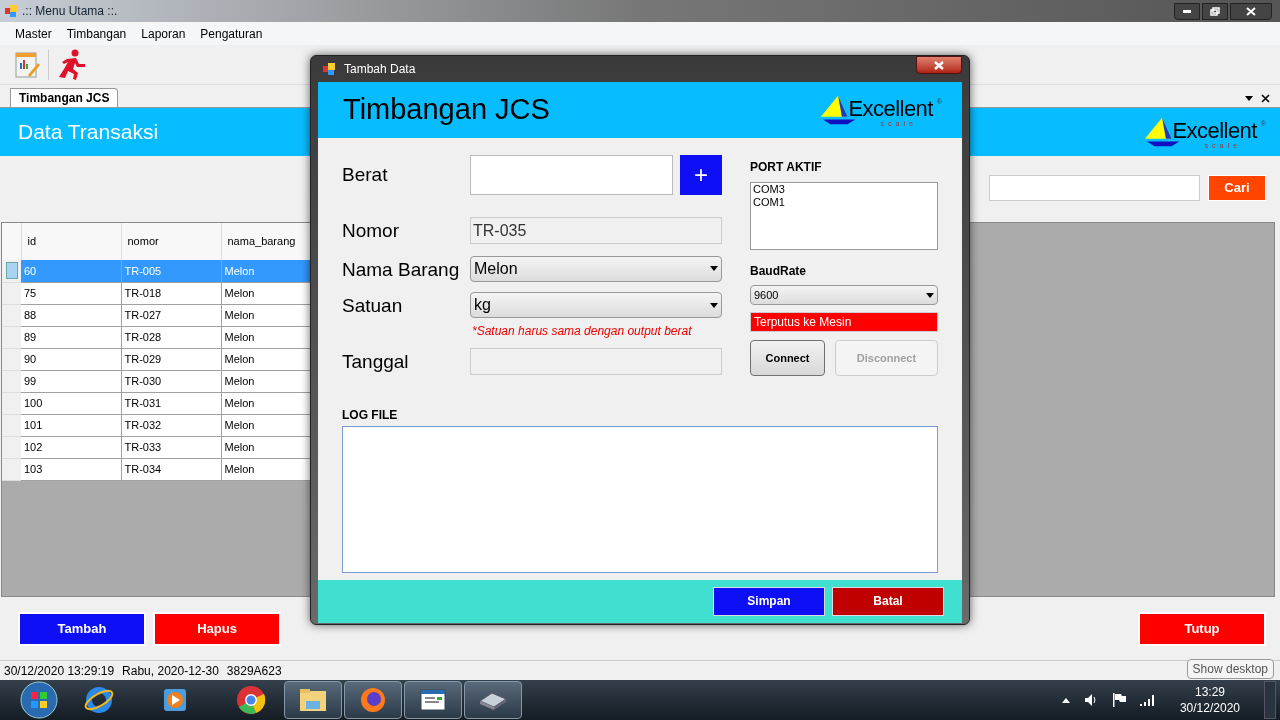 This screenshot has height=720, width=1280. Describe the element at coordinates (71, 469) in the screenshot. I see `table-cell: 103` at that location.